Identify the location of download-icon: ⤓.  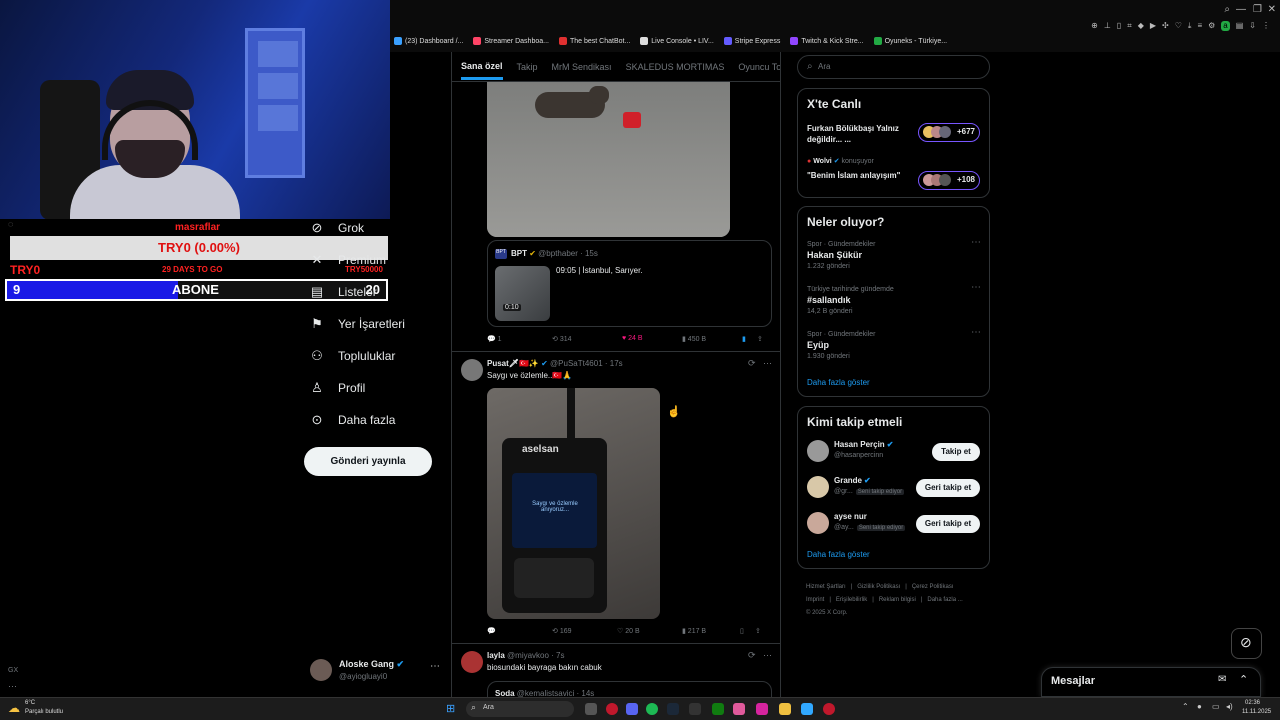
(1190, 26).